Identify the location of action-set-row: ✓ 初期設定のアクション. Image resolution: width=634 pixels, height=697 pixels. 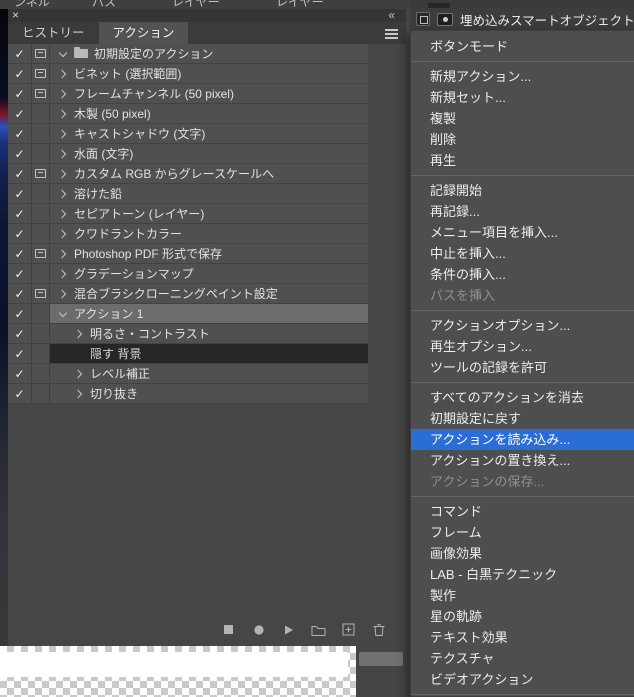
(188, 54).